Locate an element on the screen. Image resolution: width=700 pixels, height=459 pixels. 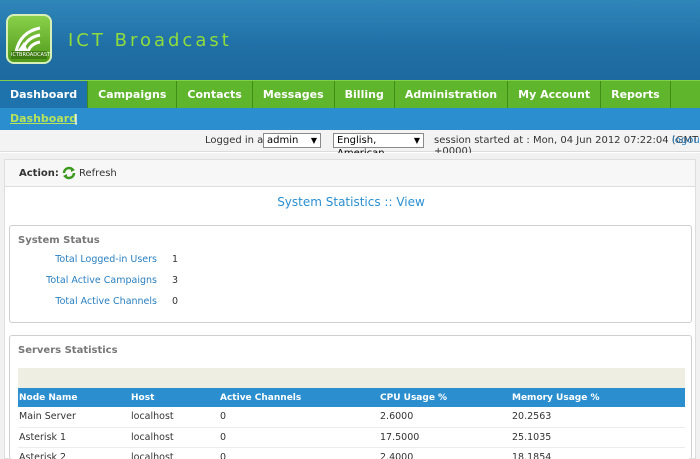
logo-text: ICTBROADCAST is located at coordinates (31, 55).